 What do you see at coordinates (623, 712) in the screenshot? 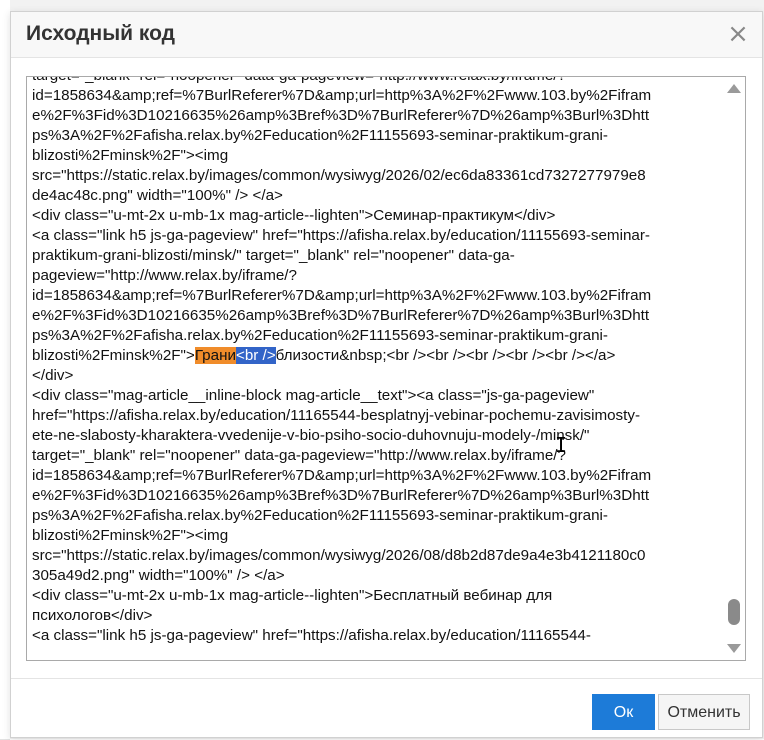
I see `ok-button: Ок` at bounding box center [623, 712].